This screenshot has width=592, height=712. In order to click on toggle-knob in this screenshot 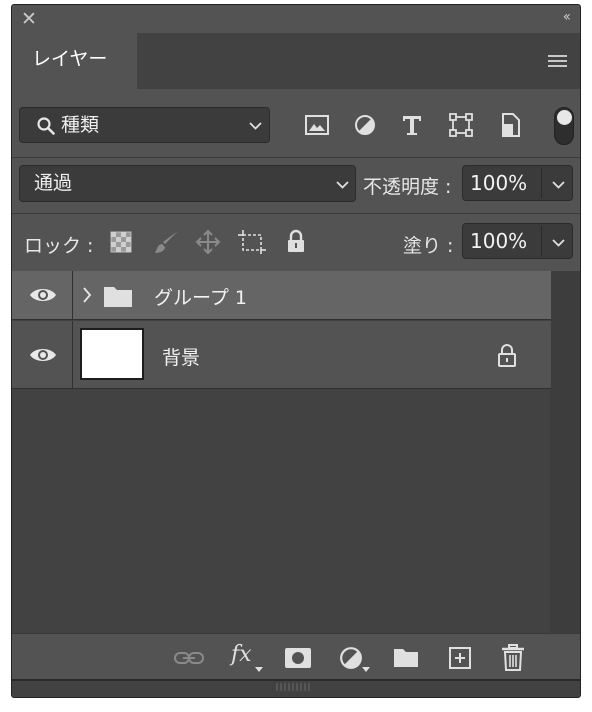, I will do `click(564, 117)`.